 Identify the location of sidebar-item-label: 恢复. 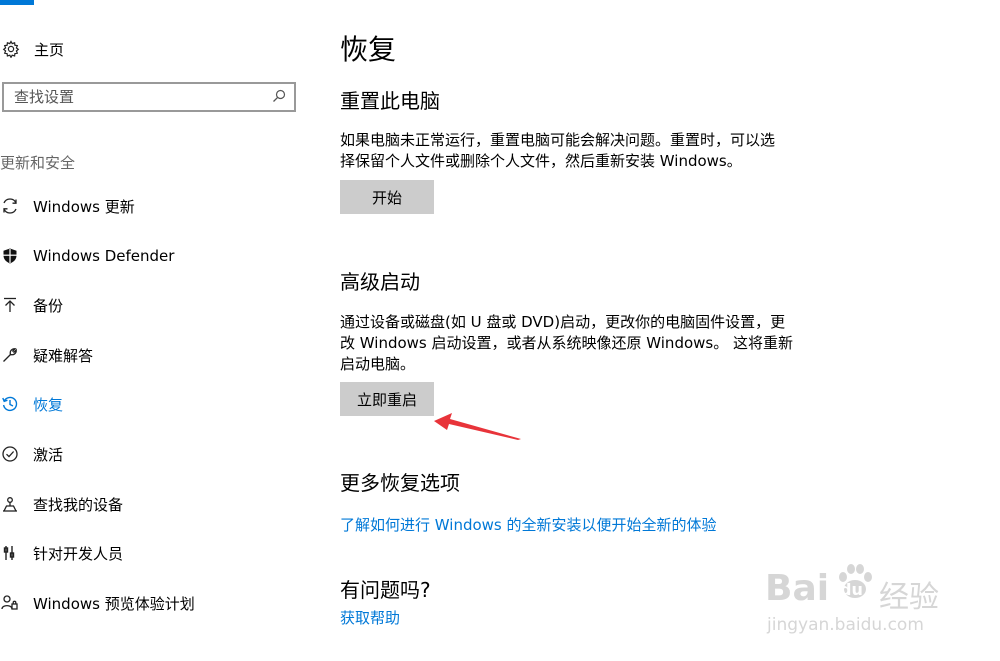
(48, 404).